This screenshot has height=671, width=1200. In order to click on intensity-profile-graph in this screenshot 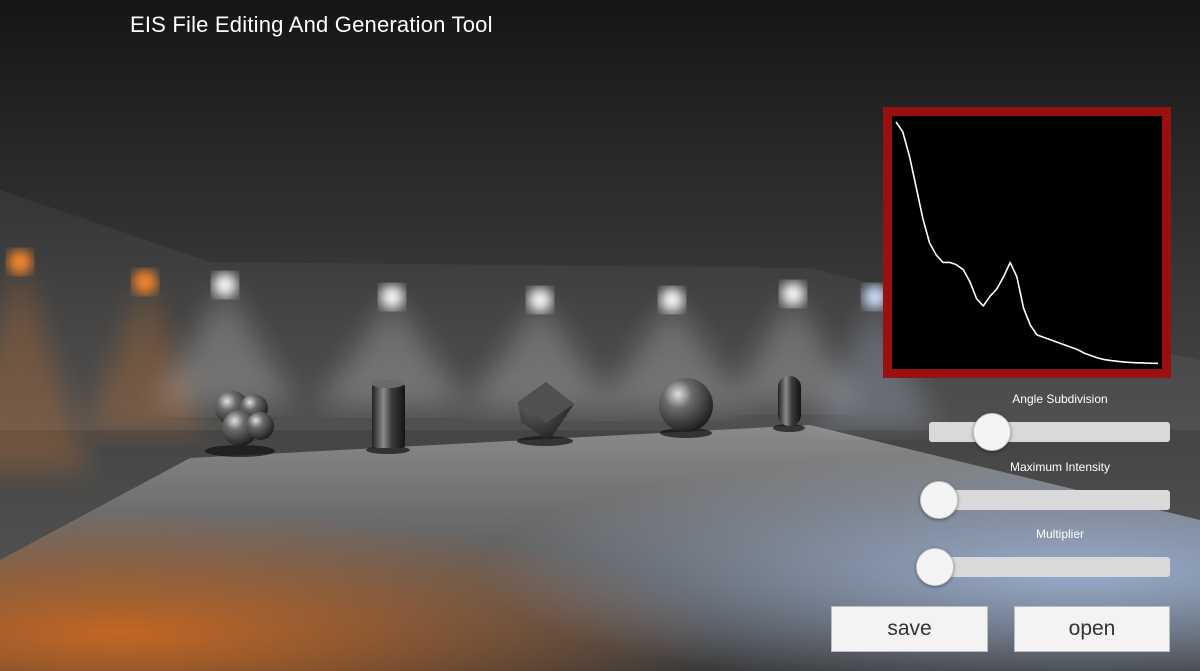, I will do `click(1027, 242)`.